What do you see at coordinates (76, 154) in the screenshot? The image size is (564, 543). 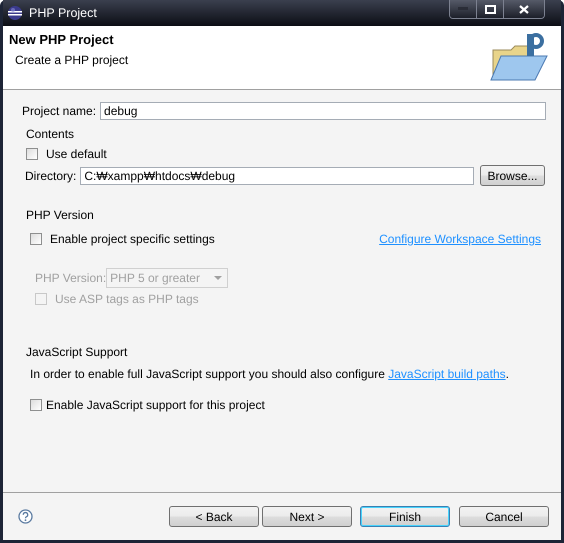 I see `checkbox-label: Use default` at bounding box center [76, 154].